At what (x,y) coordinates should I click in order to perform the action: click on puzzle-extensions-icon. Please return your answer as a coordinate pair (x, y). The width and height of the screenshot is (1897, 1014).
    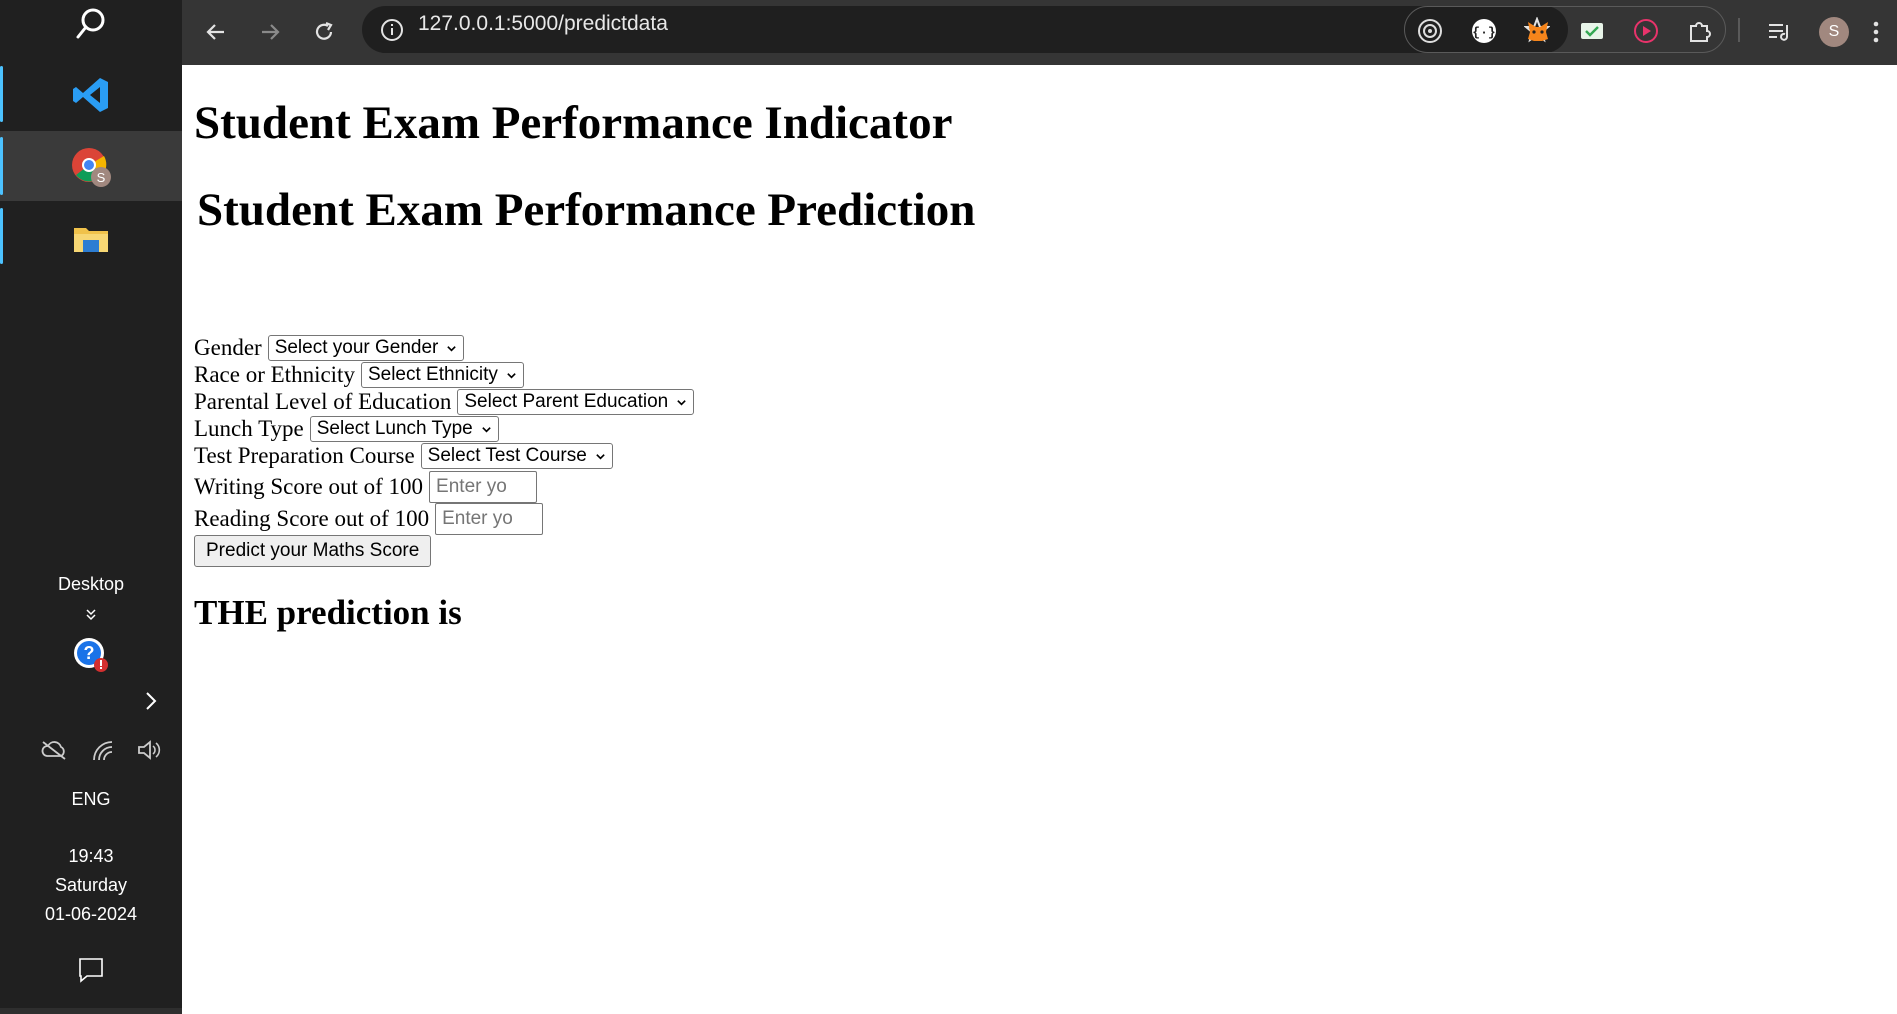
    Looking at the image, I should click on (1700, 31).